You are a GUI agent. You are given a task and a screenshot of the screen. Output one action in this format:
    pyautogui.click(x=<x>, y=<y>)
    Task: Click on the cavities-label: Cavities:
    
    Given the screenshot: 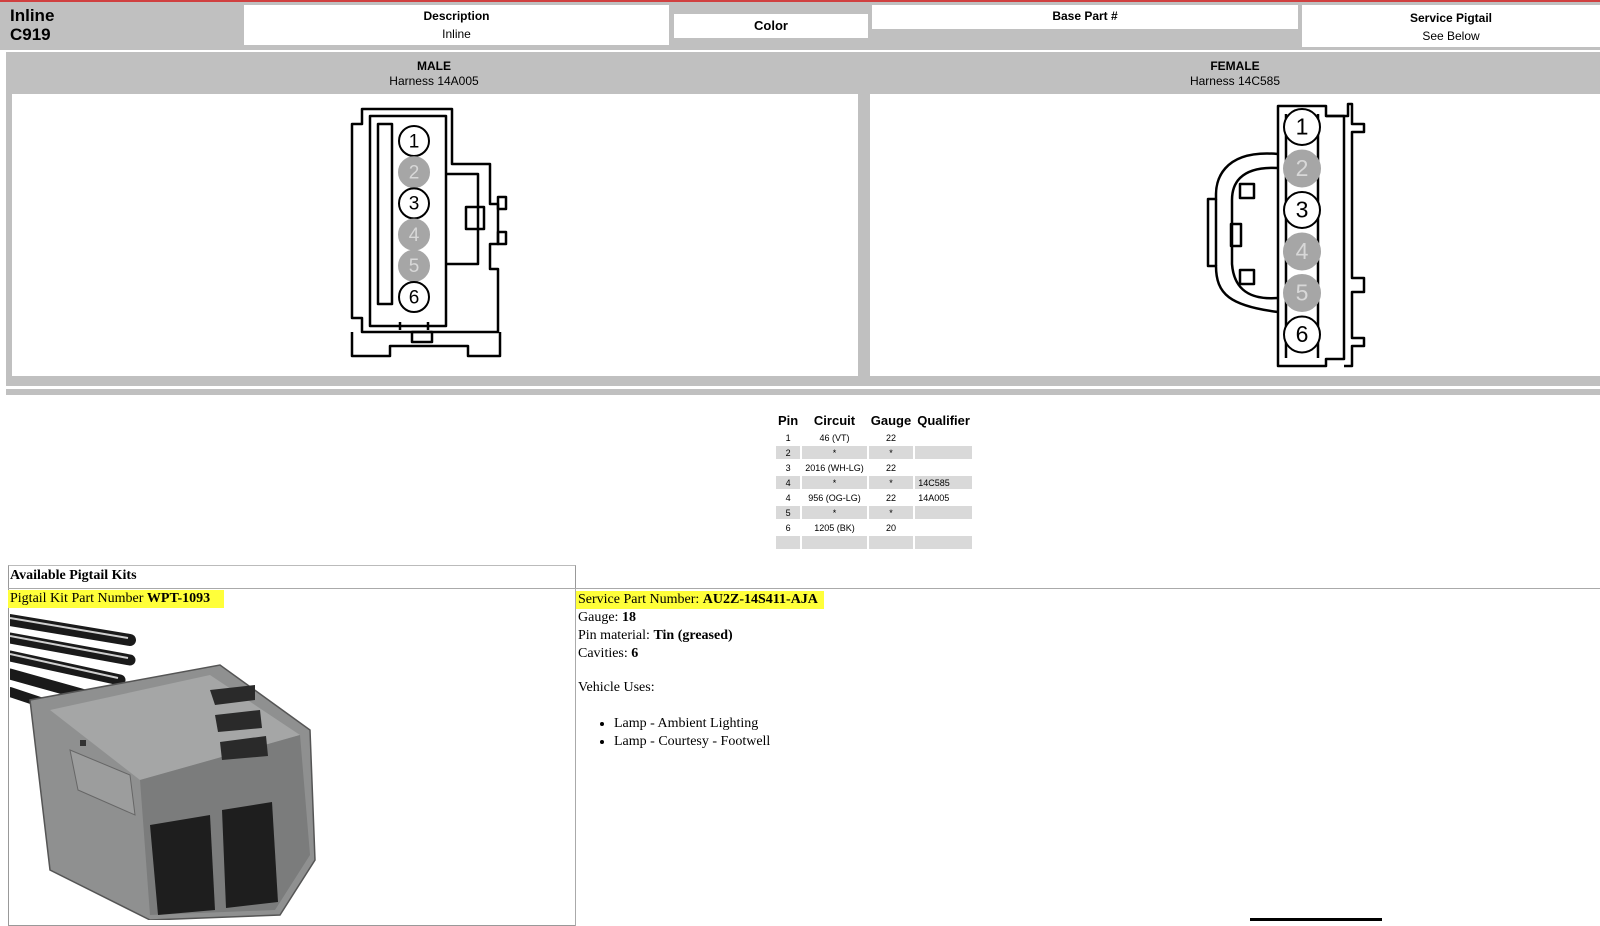 What is the action you would take?
    pyautogui.click(x=603, y=653)
    